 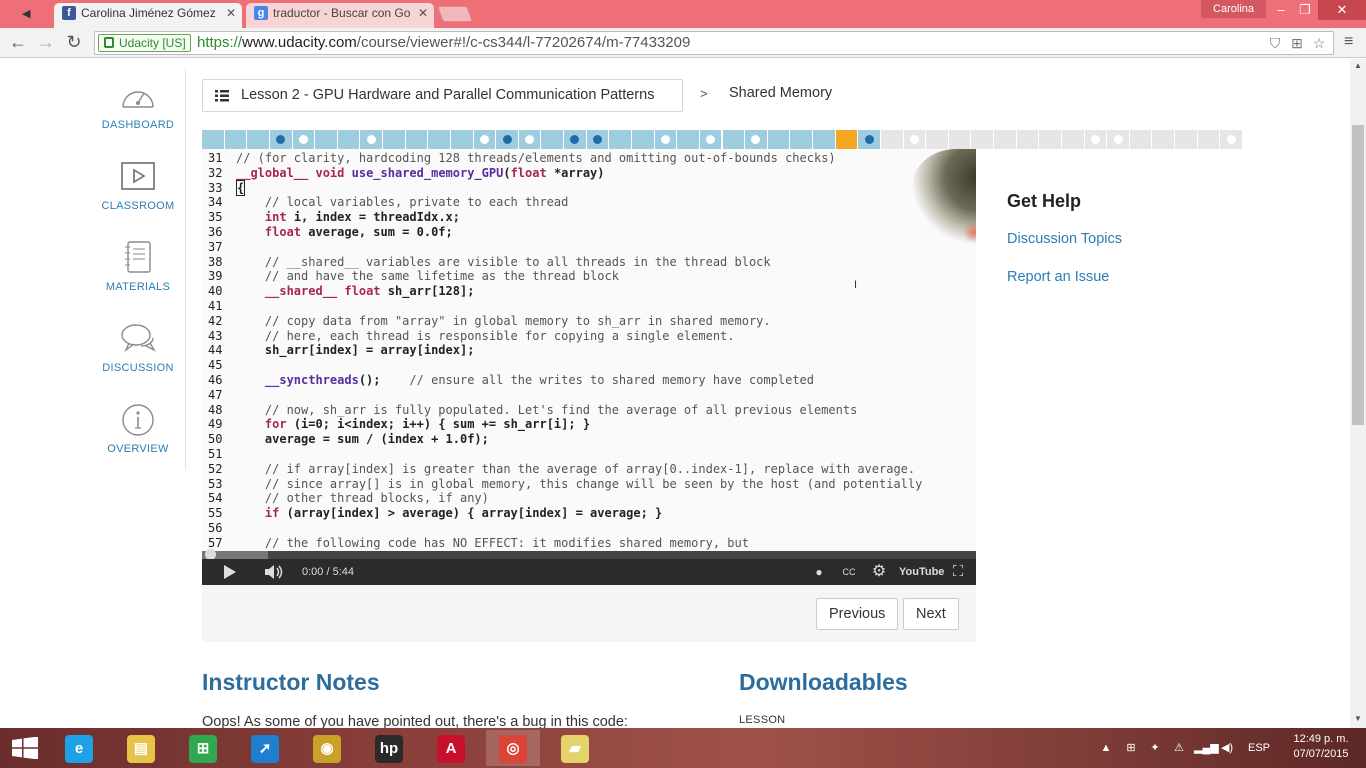 What do you see at coordinates (1179, 748) in the screenshot?
I see `network-warning-icon: ⚠` at bounding box center [1179, 748].